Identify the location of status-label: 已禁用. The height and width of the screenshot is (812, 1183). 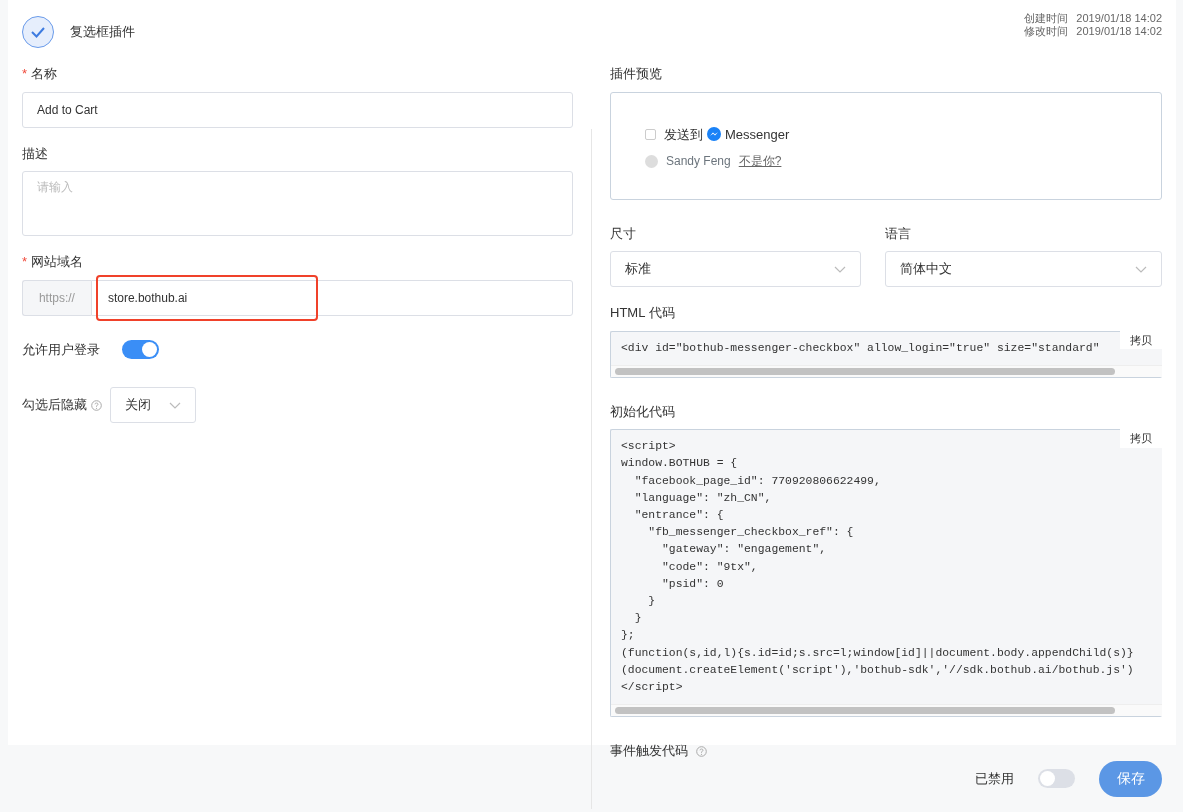
(994, 778).